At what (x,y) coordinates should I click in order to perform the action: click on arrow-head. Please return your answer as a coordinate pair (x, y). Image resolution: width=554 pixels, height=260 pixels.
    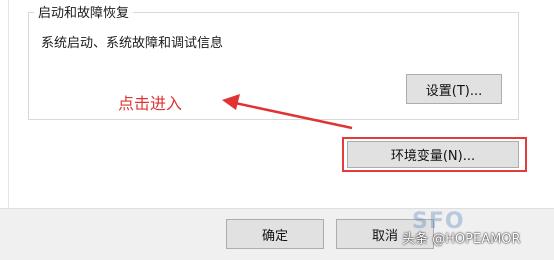
    Looking at the image, I should click on (231, 102).